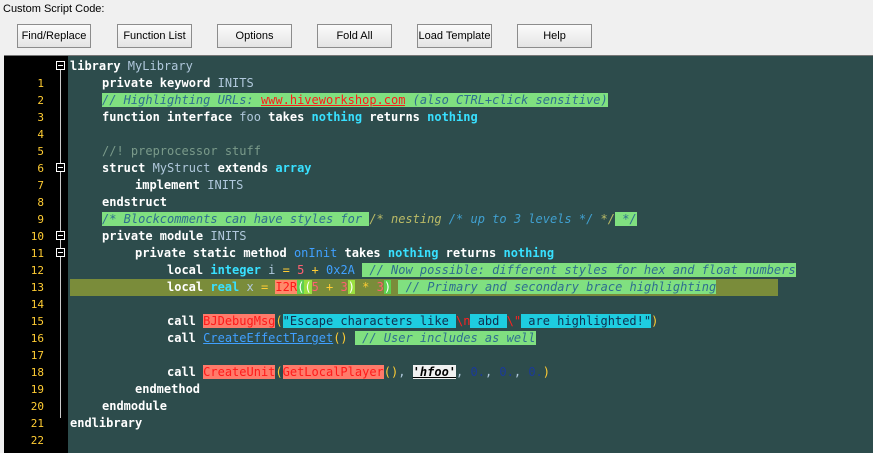 The image size is (873, 453). I want to click on code-line: 8 implement INITS, so click(438, 193).